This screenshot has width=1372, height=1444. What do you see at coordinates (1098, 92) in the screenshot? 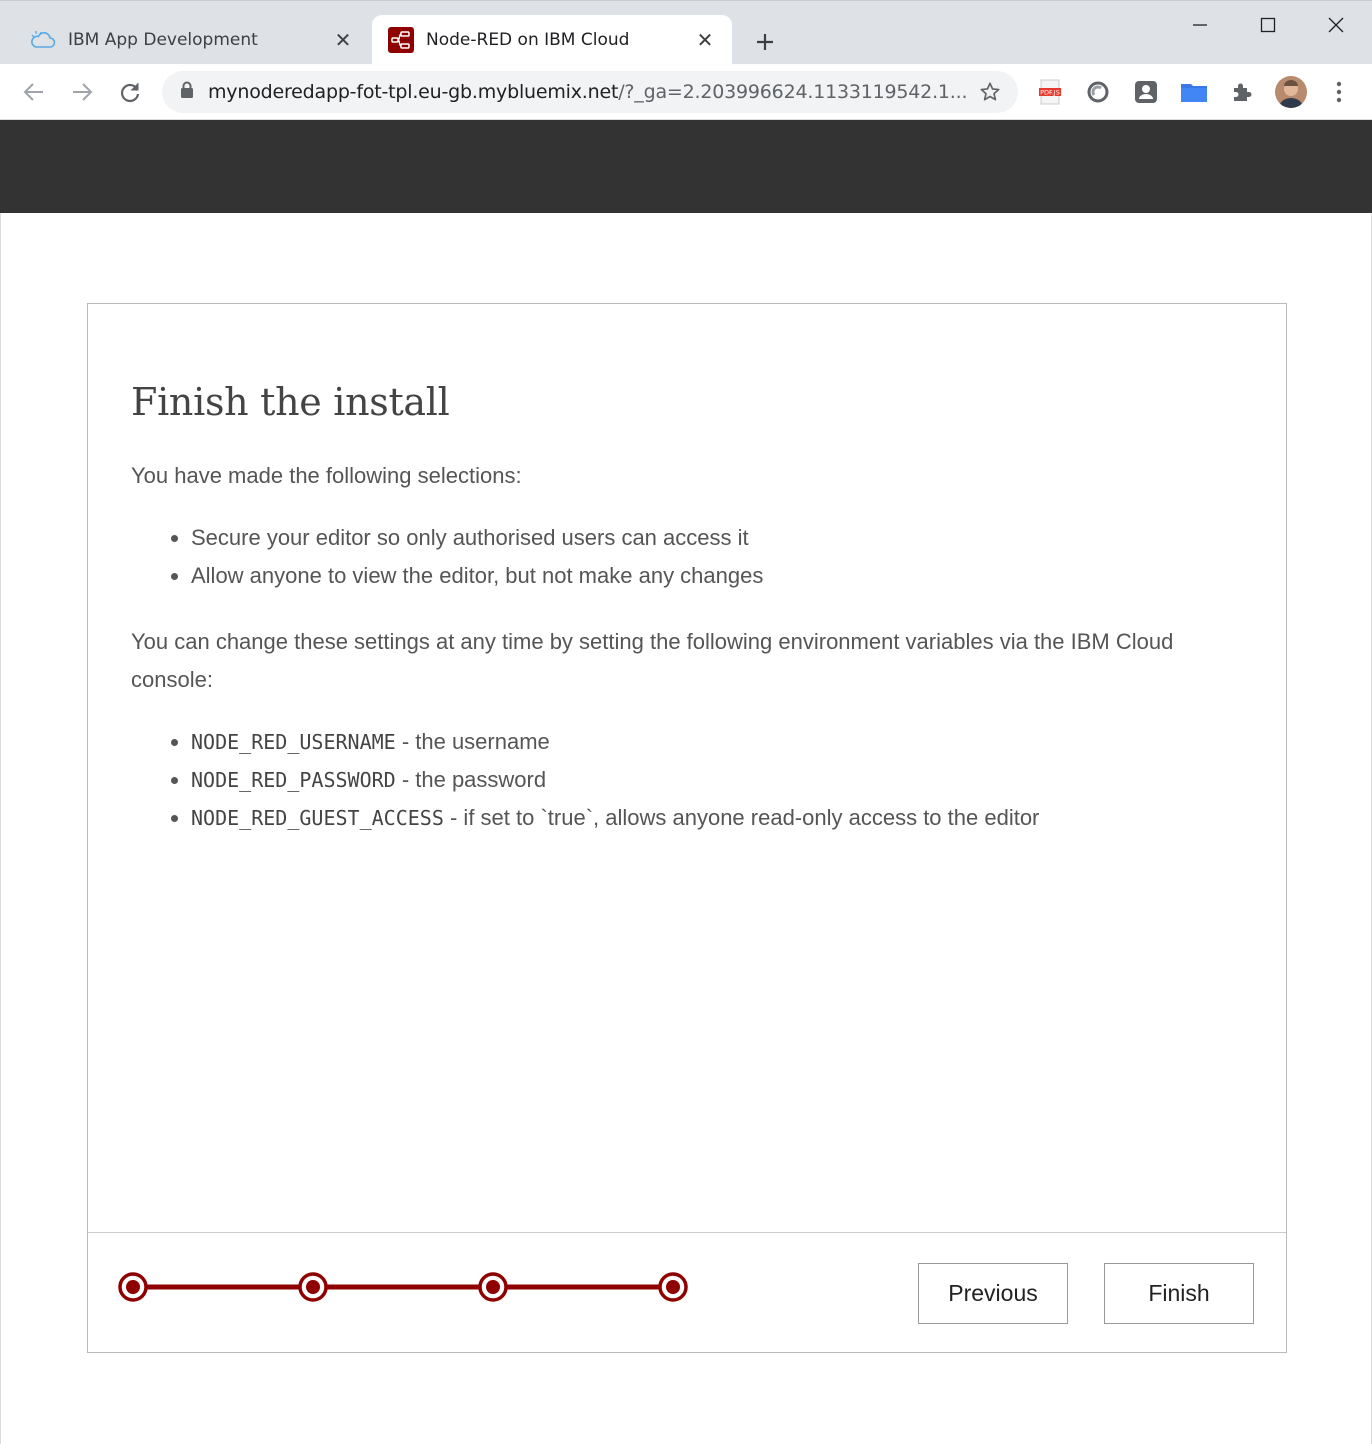
I see `circle-extension-icon` at bounding box center [1098, 92].